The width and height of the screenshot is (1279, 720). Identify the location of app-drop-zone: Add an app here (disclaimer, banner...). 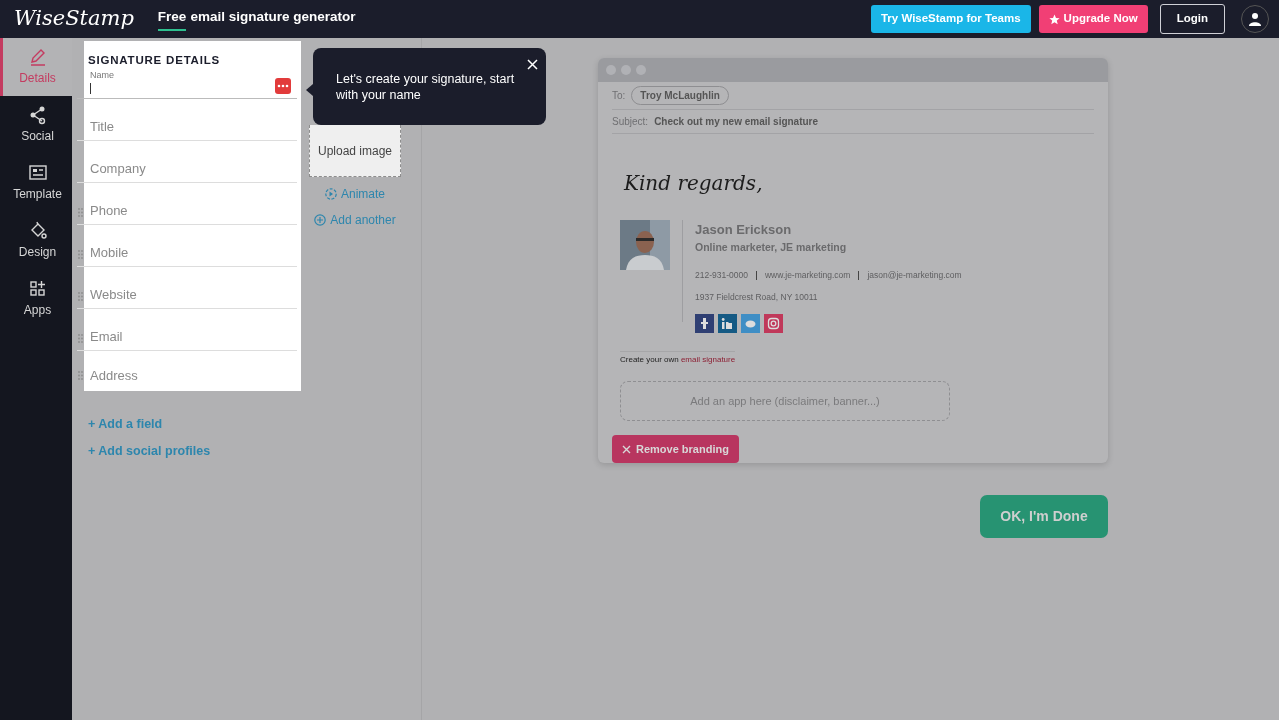
(785, 401).